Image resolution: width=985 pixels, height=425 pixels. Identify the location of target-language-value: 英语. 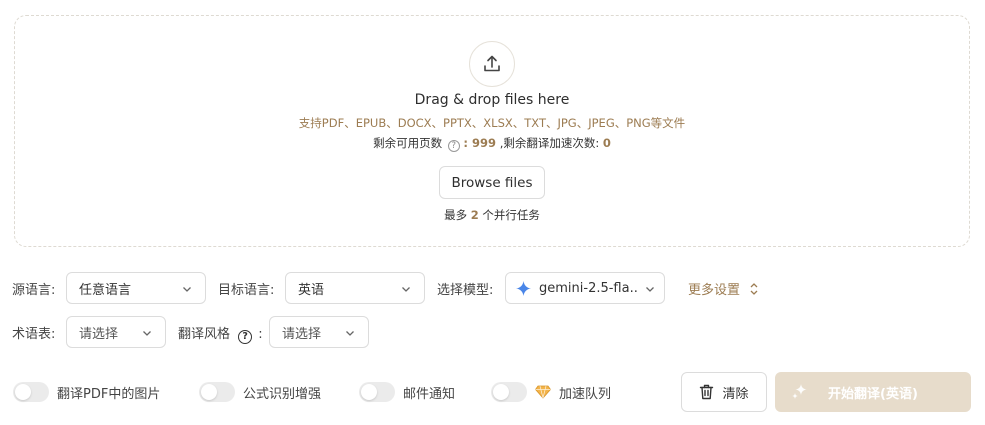
(311, 290).